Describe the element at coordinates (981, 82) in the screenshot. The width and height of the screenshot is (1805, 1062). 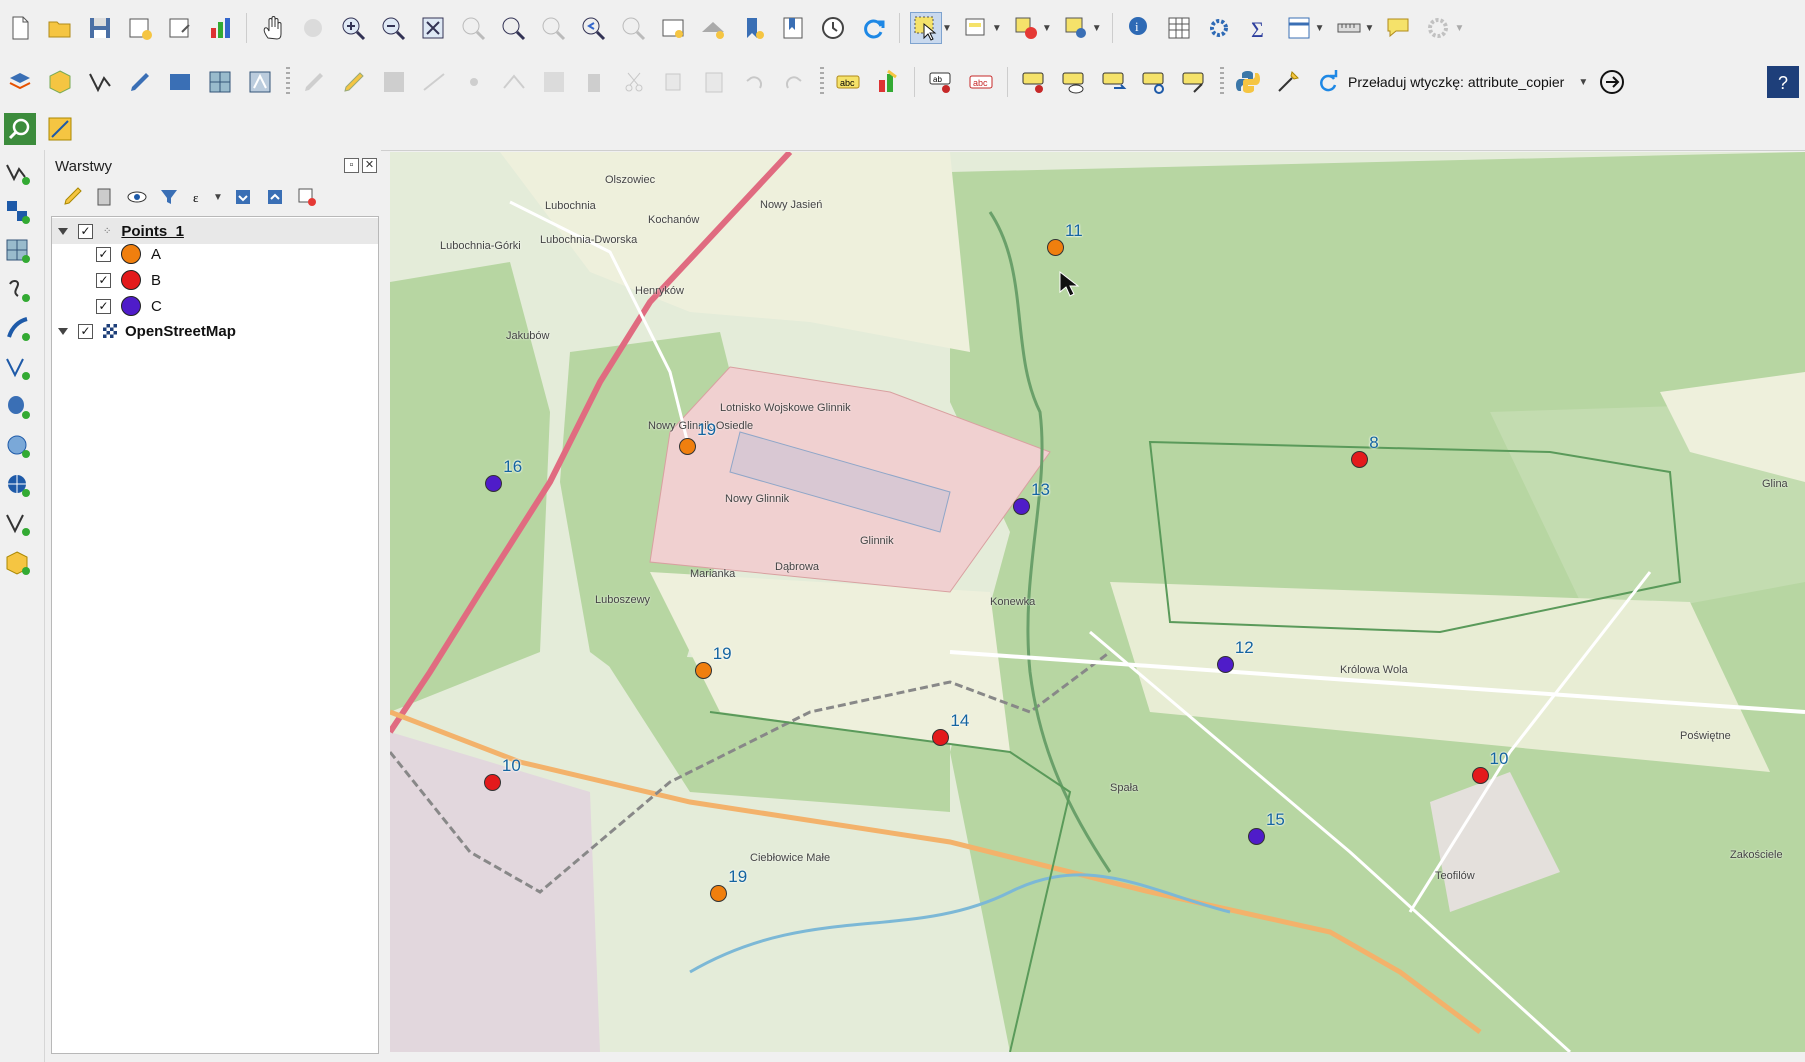
I see `highlight-label-icon: abc` at that location.